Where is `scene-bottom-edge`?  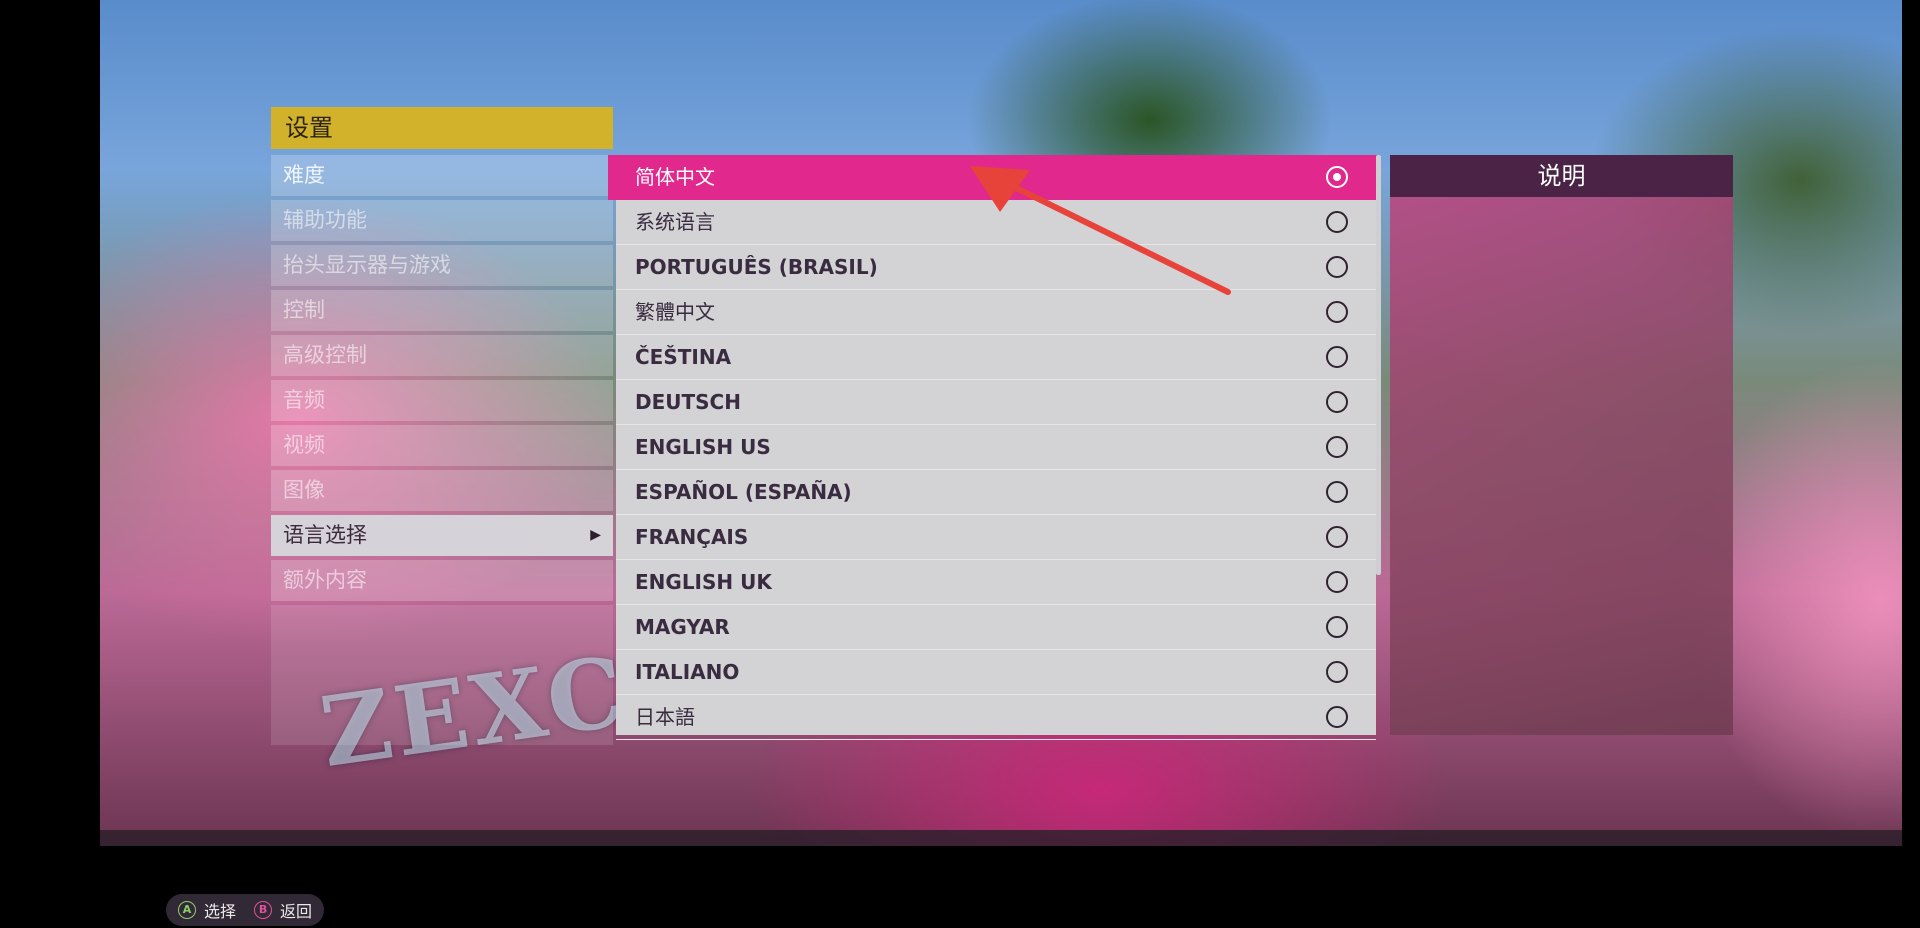 scene-bottom-edge is located at coordinates (1001, 838).